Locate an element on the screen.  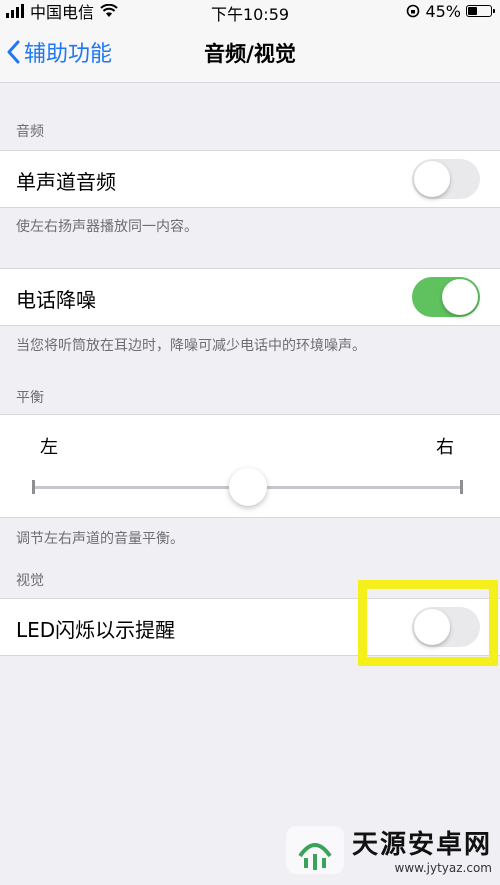
cell-mono-audio: 单声道音频 is located at coordinates (250, 179).